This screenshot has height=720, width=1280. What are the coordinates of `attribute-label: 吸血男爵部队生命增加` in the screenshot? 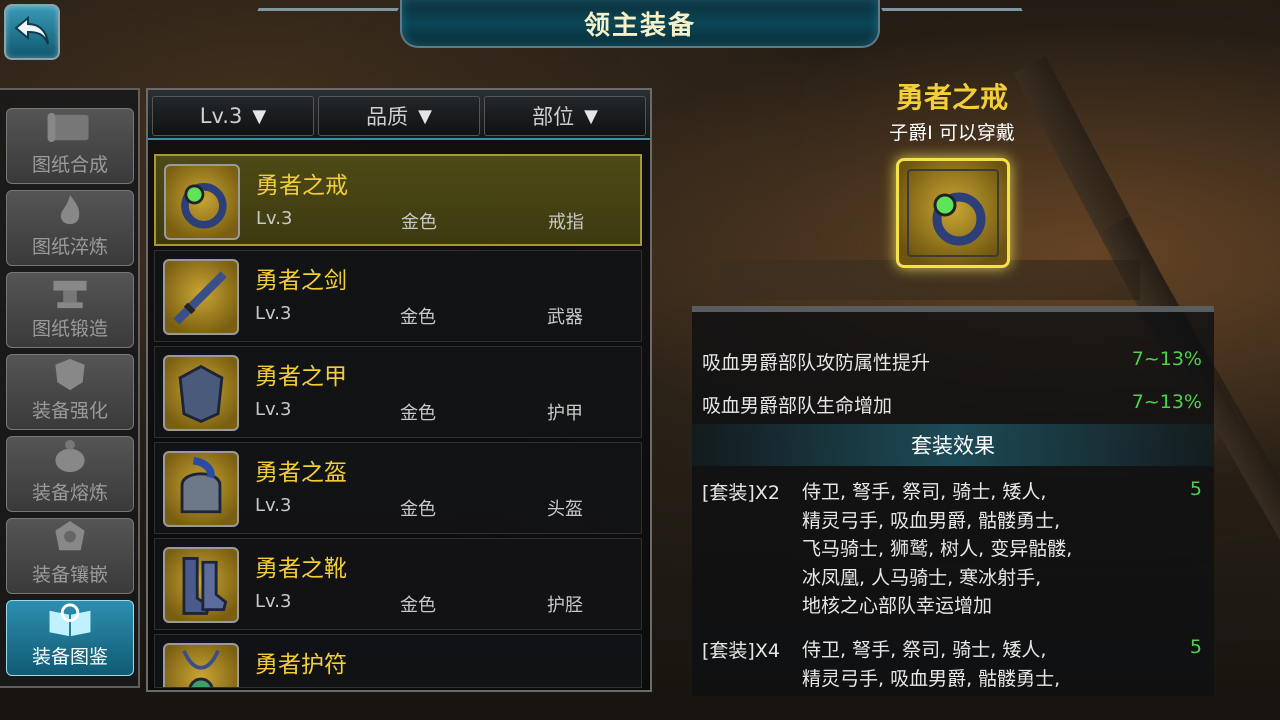 It's located at (797, 406).